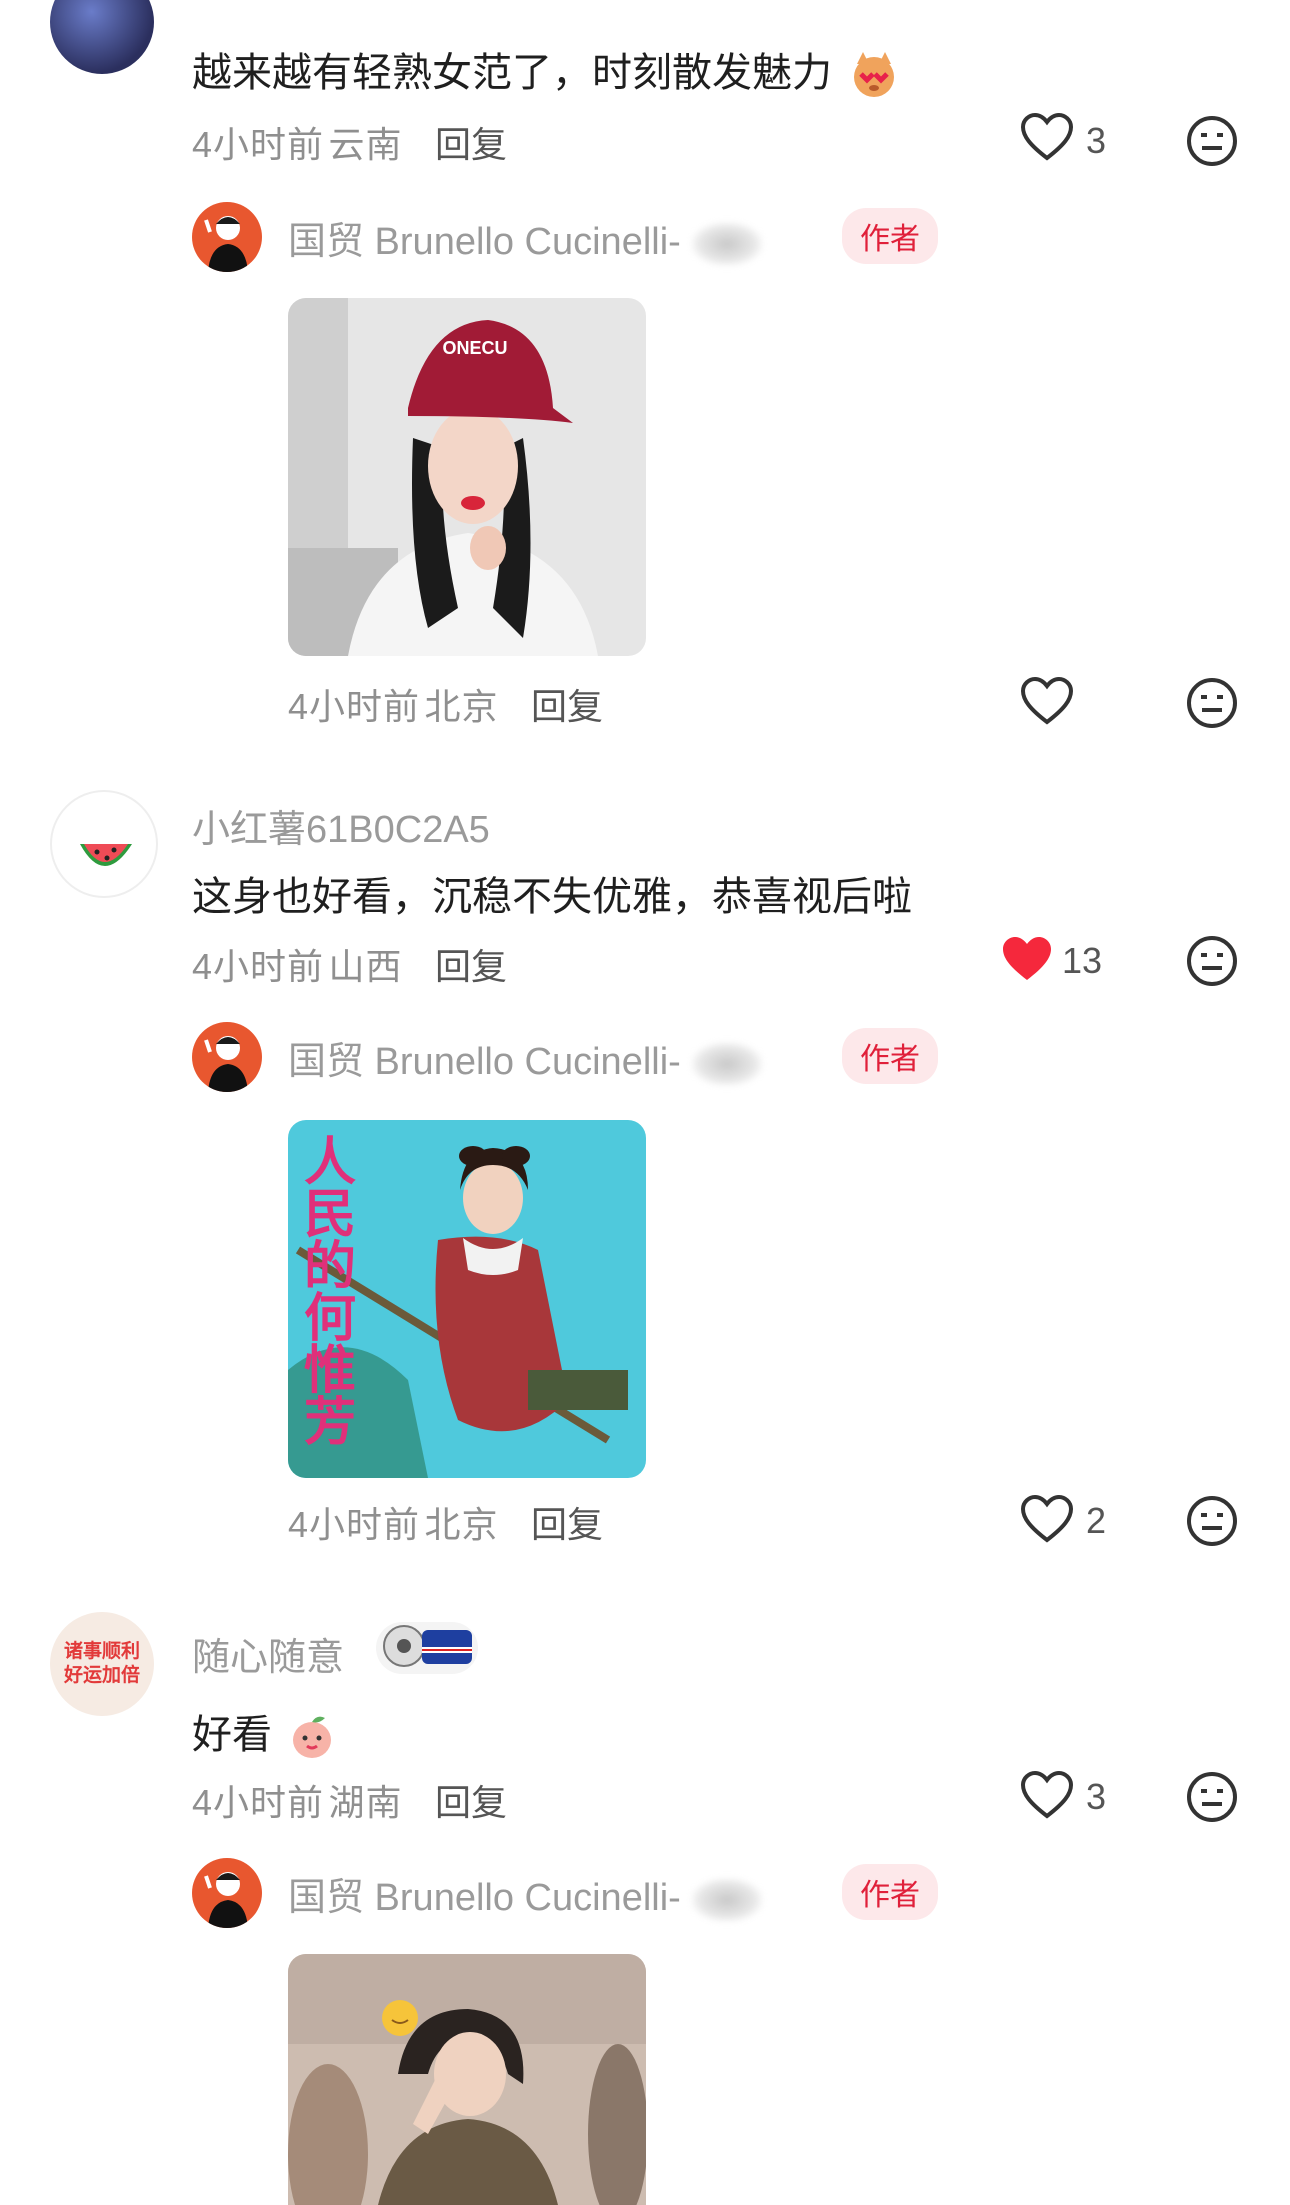 This screenshot has width=1290, height=2205. I want to click on caption-char: 的, so click(330, 1267).